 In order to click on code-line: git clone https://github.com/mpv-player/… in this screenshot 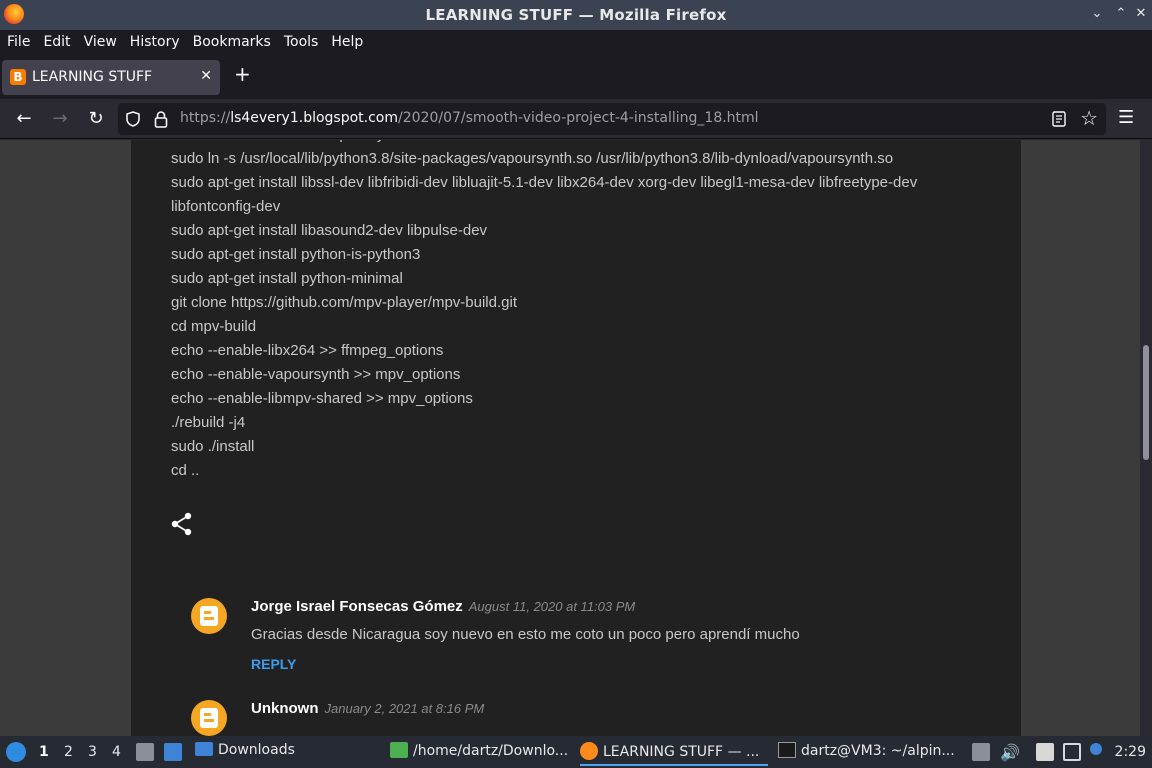, I will do `click(344, 302)`.